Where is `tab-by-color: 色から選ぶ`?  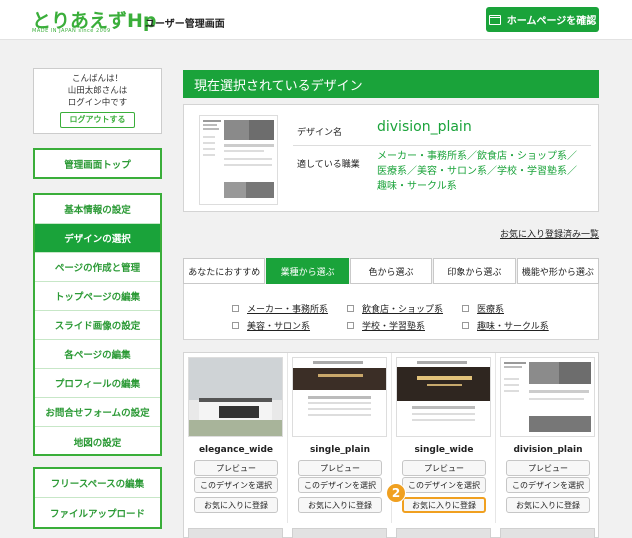 tab-by-color: 色から選ぶ is located at coordinates (391, 271).